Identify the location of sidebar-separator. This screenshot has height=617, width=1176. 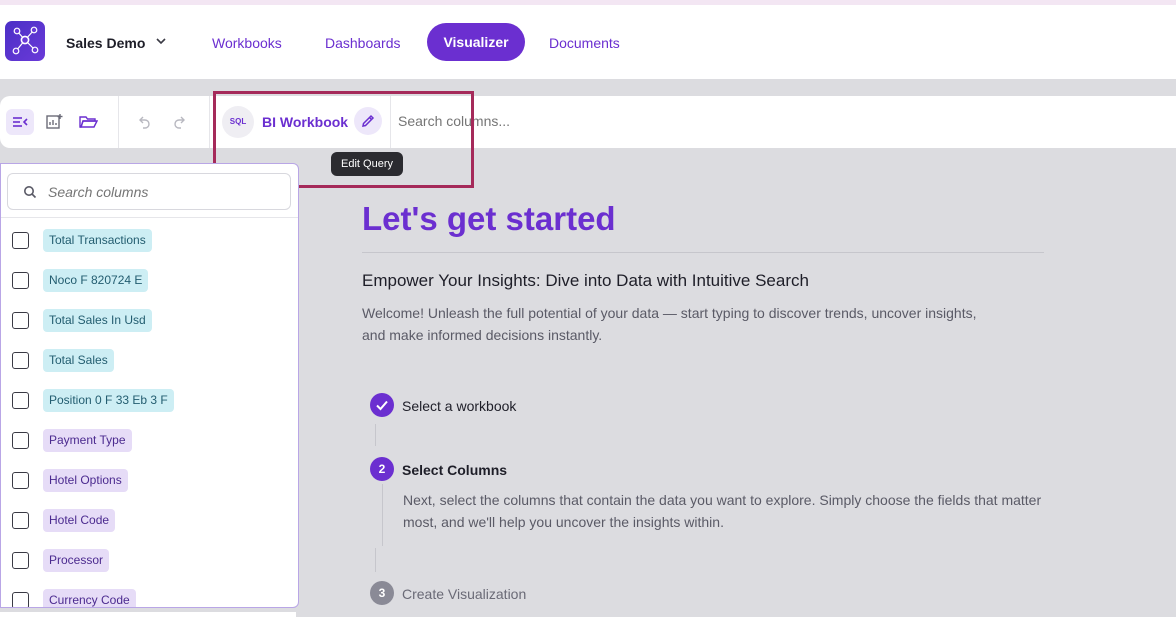
(149, 217).